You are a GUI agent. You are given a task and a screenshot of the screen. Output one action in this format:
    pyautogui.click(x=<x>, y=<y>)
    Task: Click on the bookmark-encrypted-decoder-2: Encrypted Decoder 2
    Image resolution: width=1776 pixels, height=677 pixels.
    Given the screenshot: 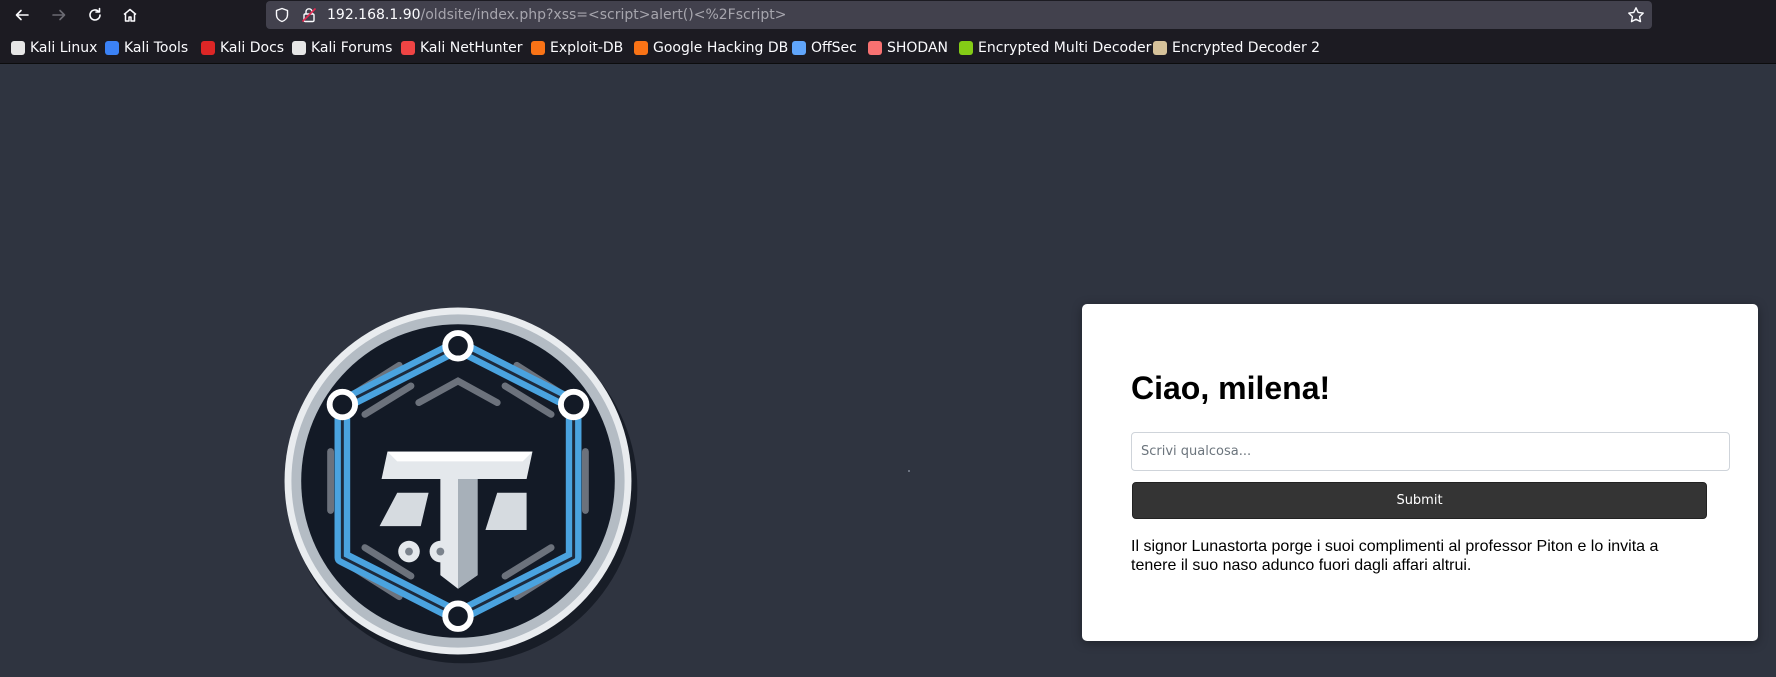 What is the action you would take?
    pyautogui.click(x=1236, y=48)
    